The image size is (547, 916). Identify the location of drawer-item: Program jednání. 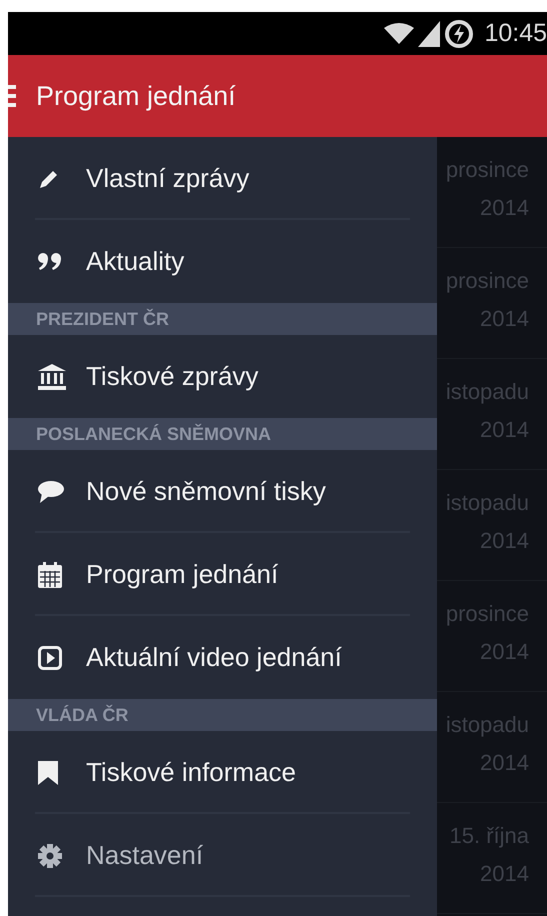
(222, 574).